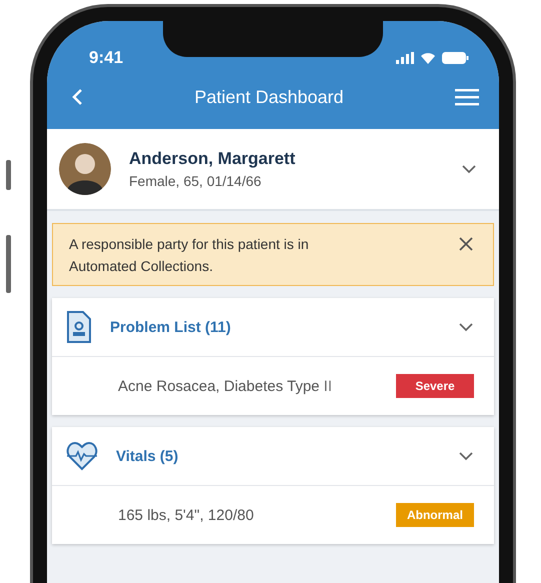 The width and height of the screenshot is (541, 583). Describe the element at coordinates (405, 58) in the screenshot. I see `signal-icon` at that location.